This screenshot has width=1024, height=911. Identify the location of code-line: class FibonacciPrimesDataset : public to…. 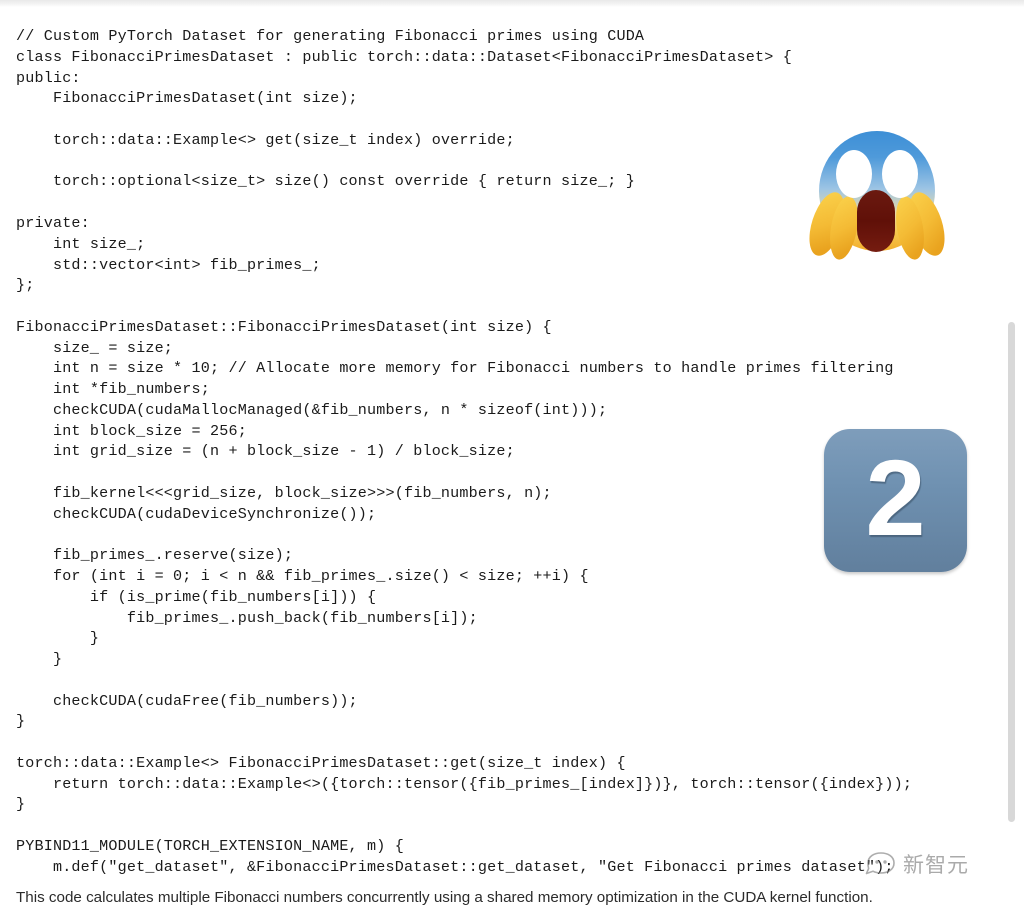
(404, 56).